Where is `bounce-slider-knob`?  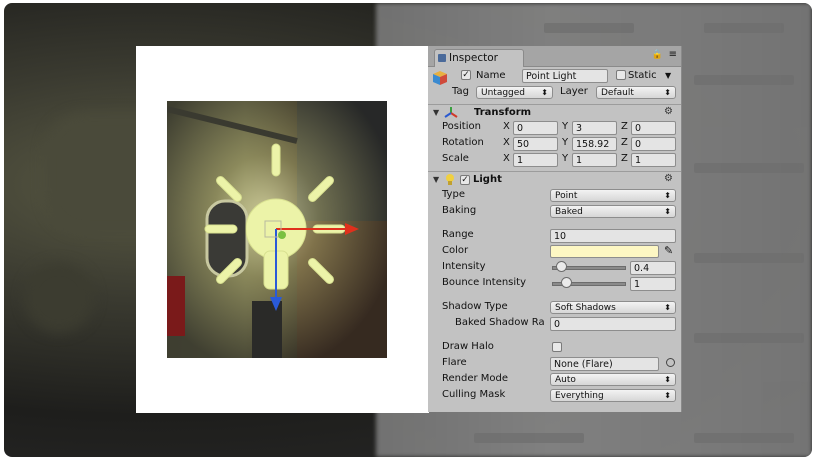
bounce-slider-knob is located at coordinates (566, 282).